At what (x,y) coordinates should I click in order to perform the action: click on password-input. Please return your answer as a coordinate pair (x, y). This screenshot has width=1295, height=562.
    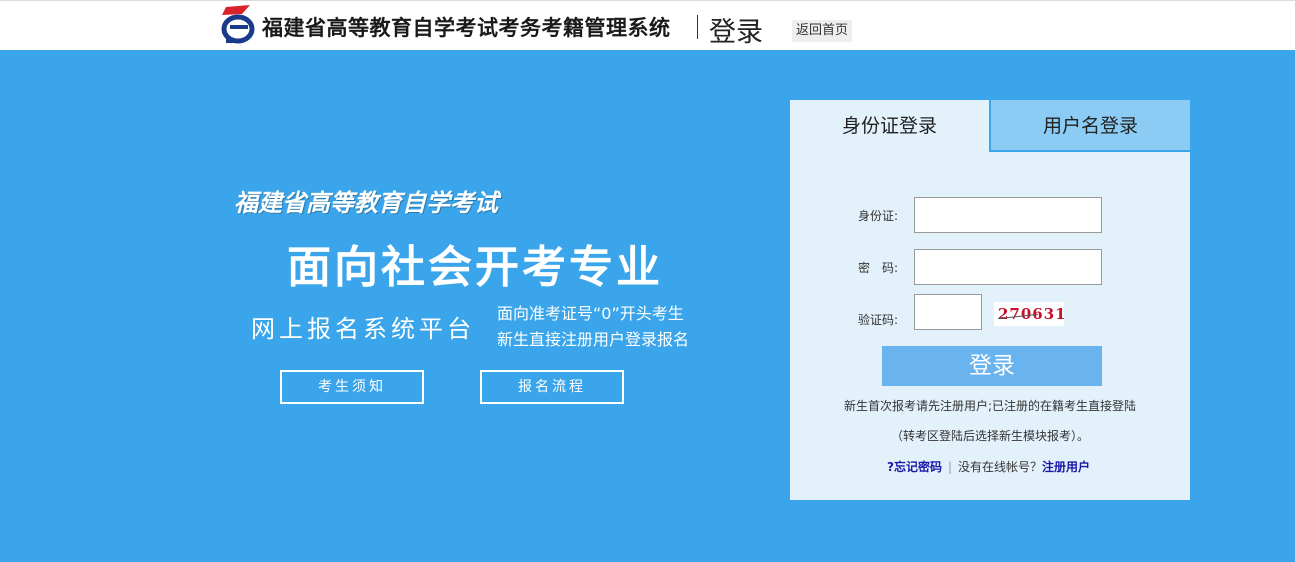
    Looking at the image, I should click on (1008, 267).